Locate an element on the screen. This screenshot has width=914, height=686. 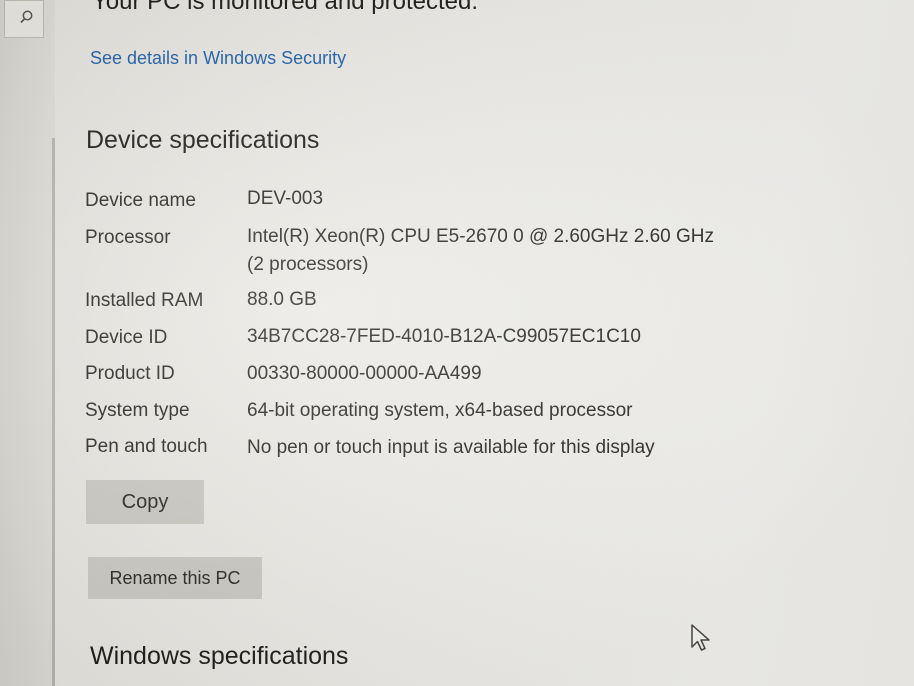
panel-divider is located at coordinates (53, 412).